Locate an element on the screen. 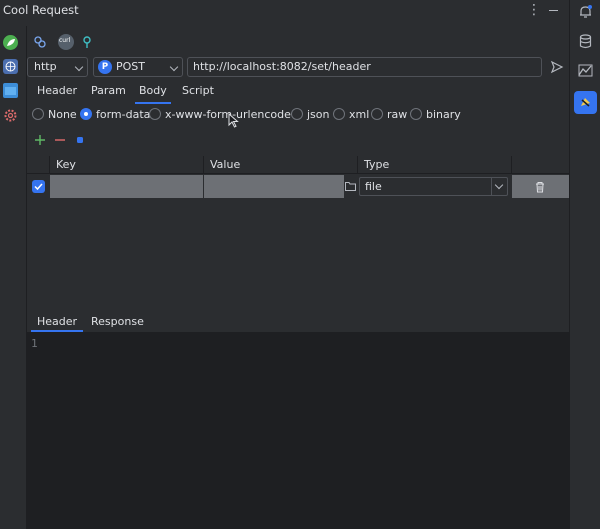 The height and width of the screenshot is (529, 600). method-badge-icon: P is located at coordinates (105, 67).